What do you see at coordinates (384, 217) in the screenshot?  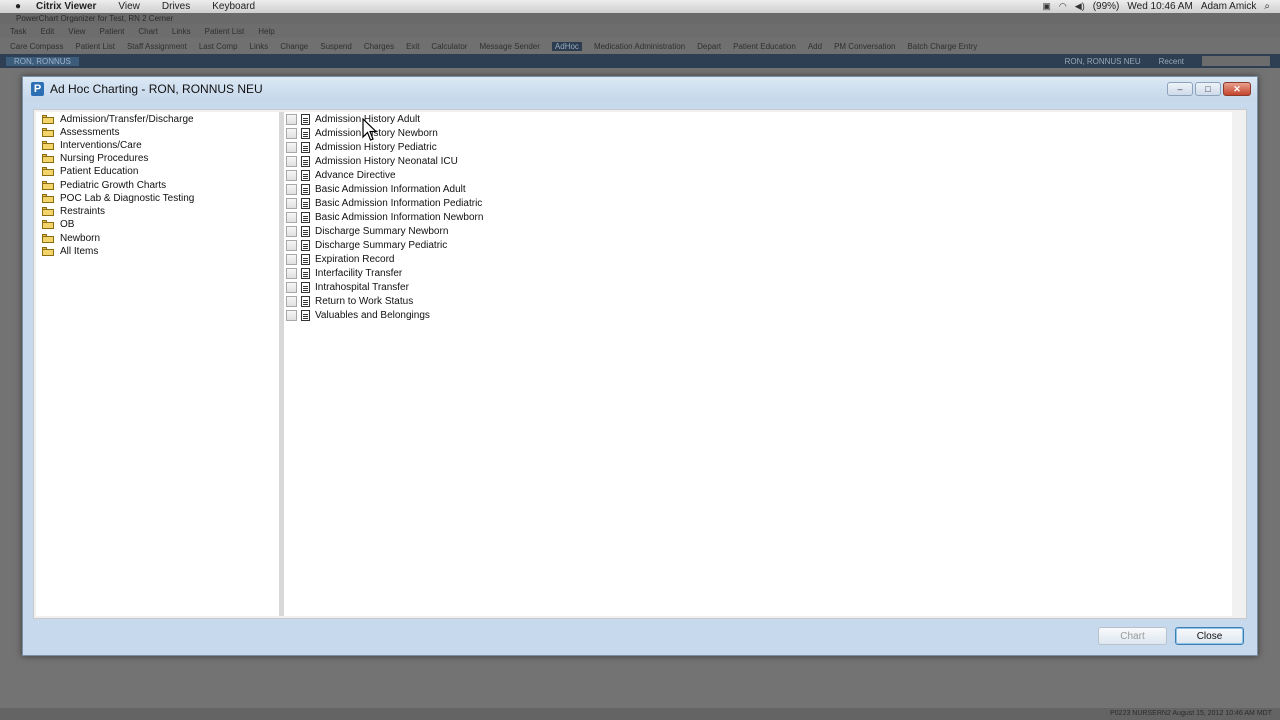 I see `form-item: Basic Admission Information Newborn` at bounding box center [384, 217].